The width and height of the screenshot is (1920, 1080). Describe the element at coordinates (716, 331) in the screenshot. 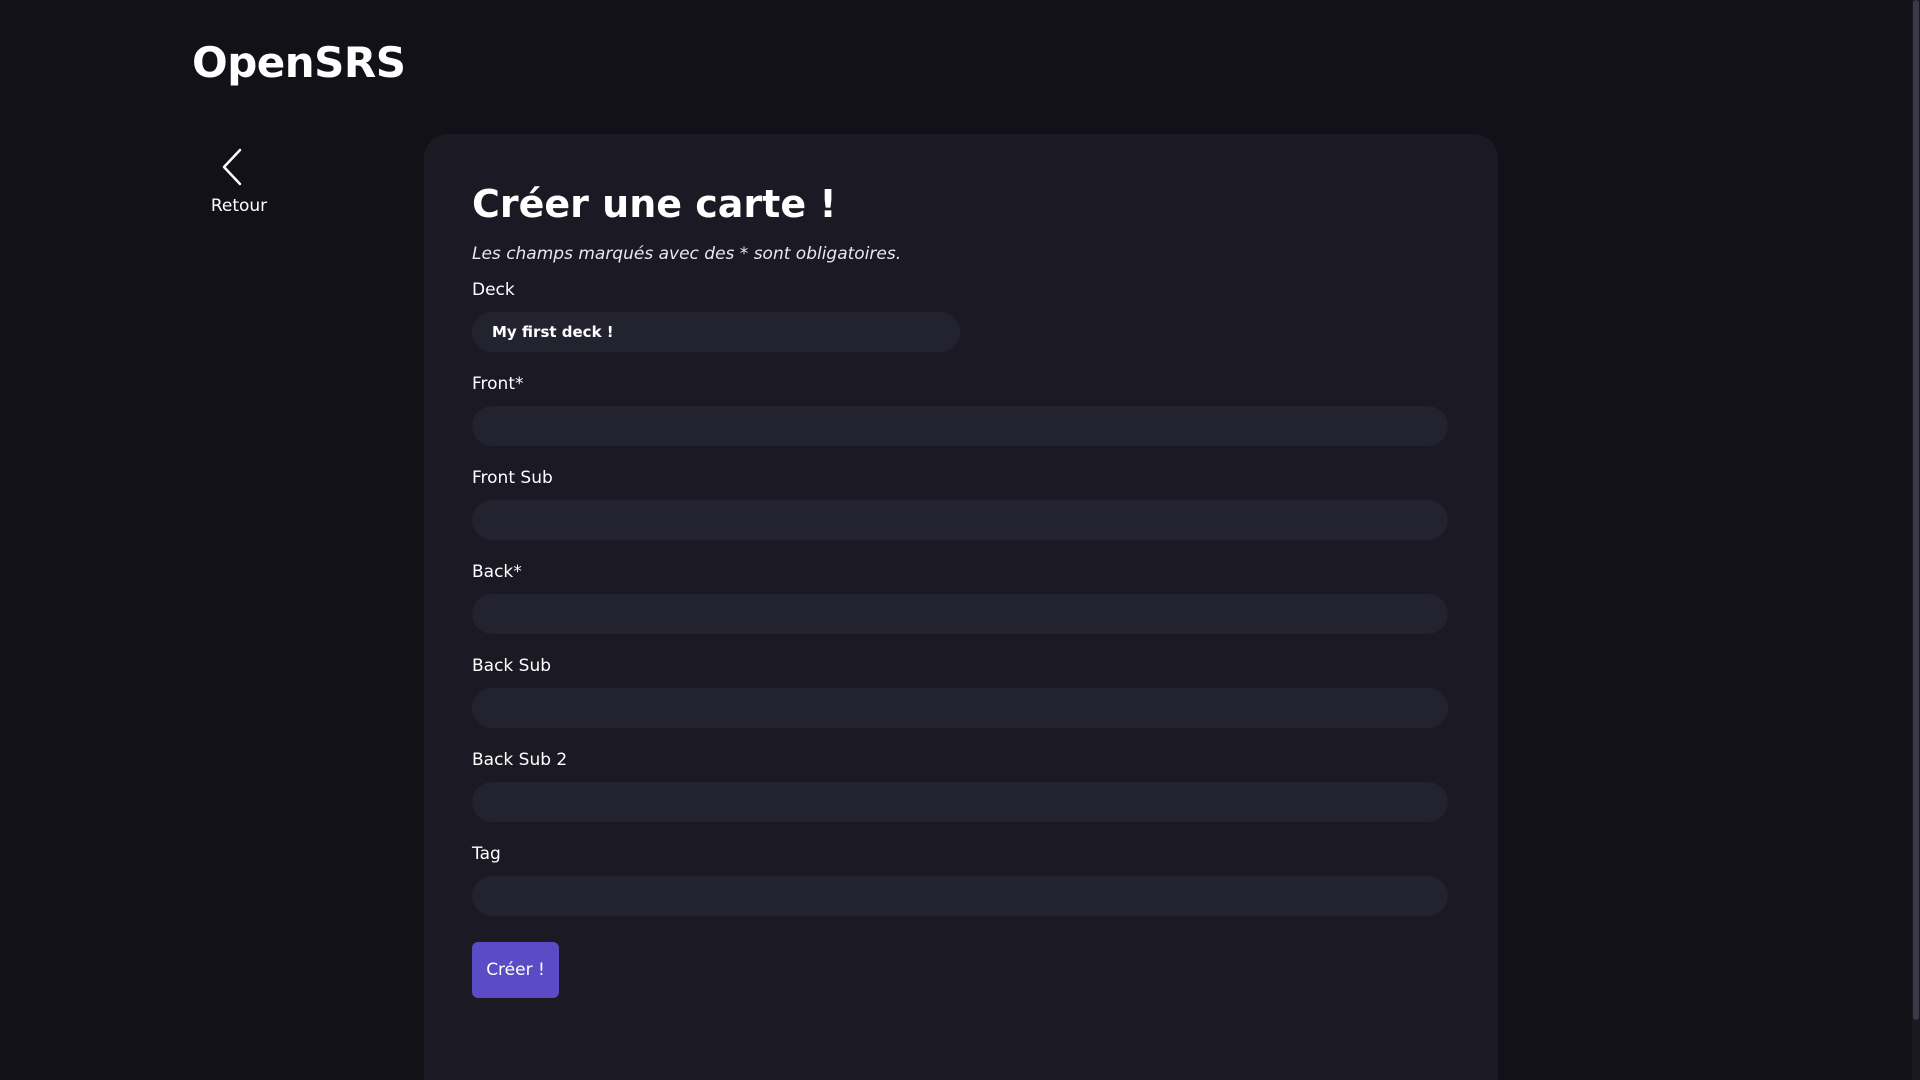

I see `deck-select: My first deck !` at that location.